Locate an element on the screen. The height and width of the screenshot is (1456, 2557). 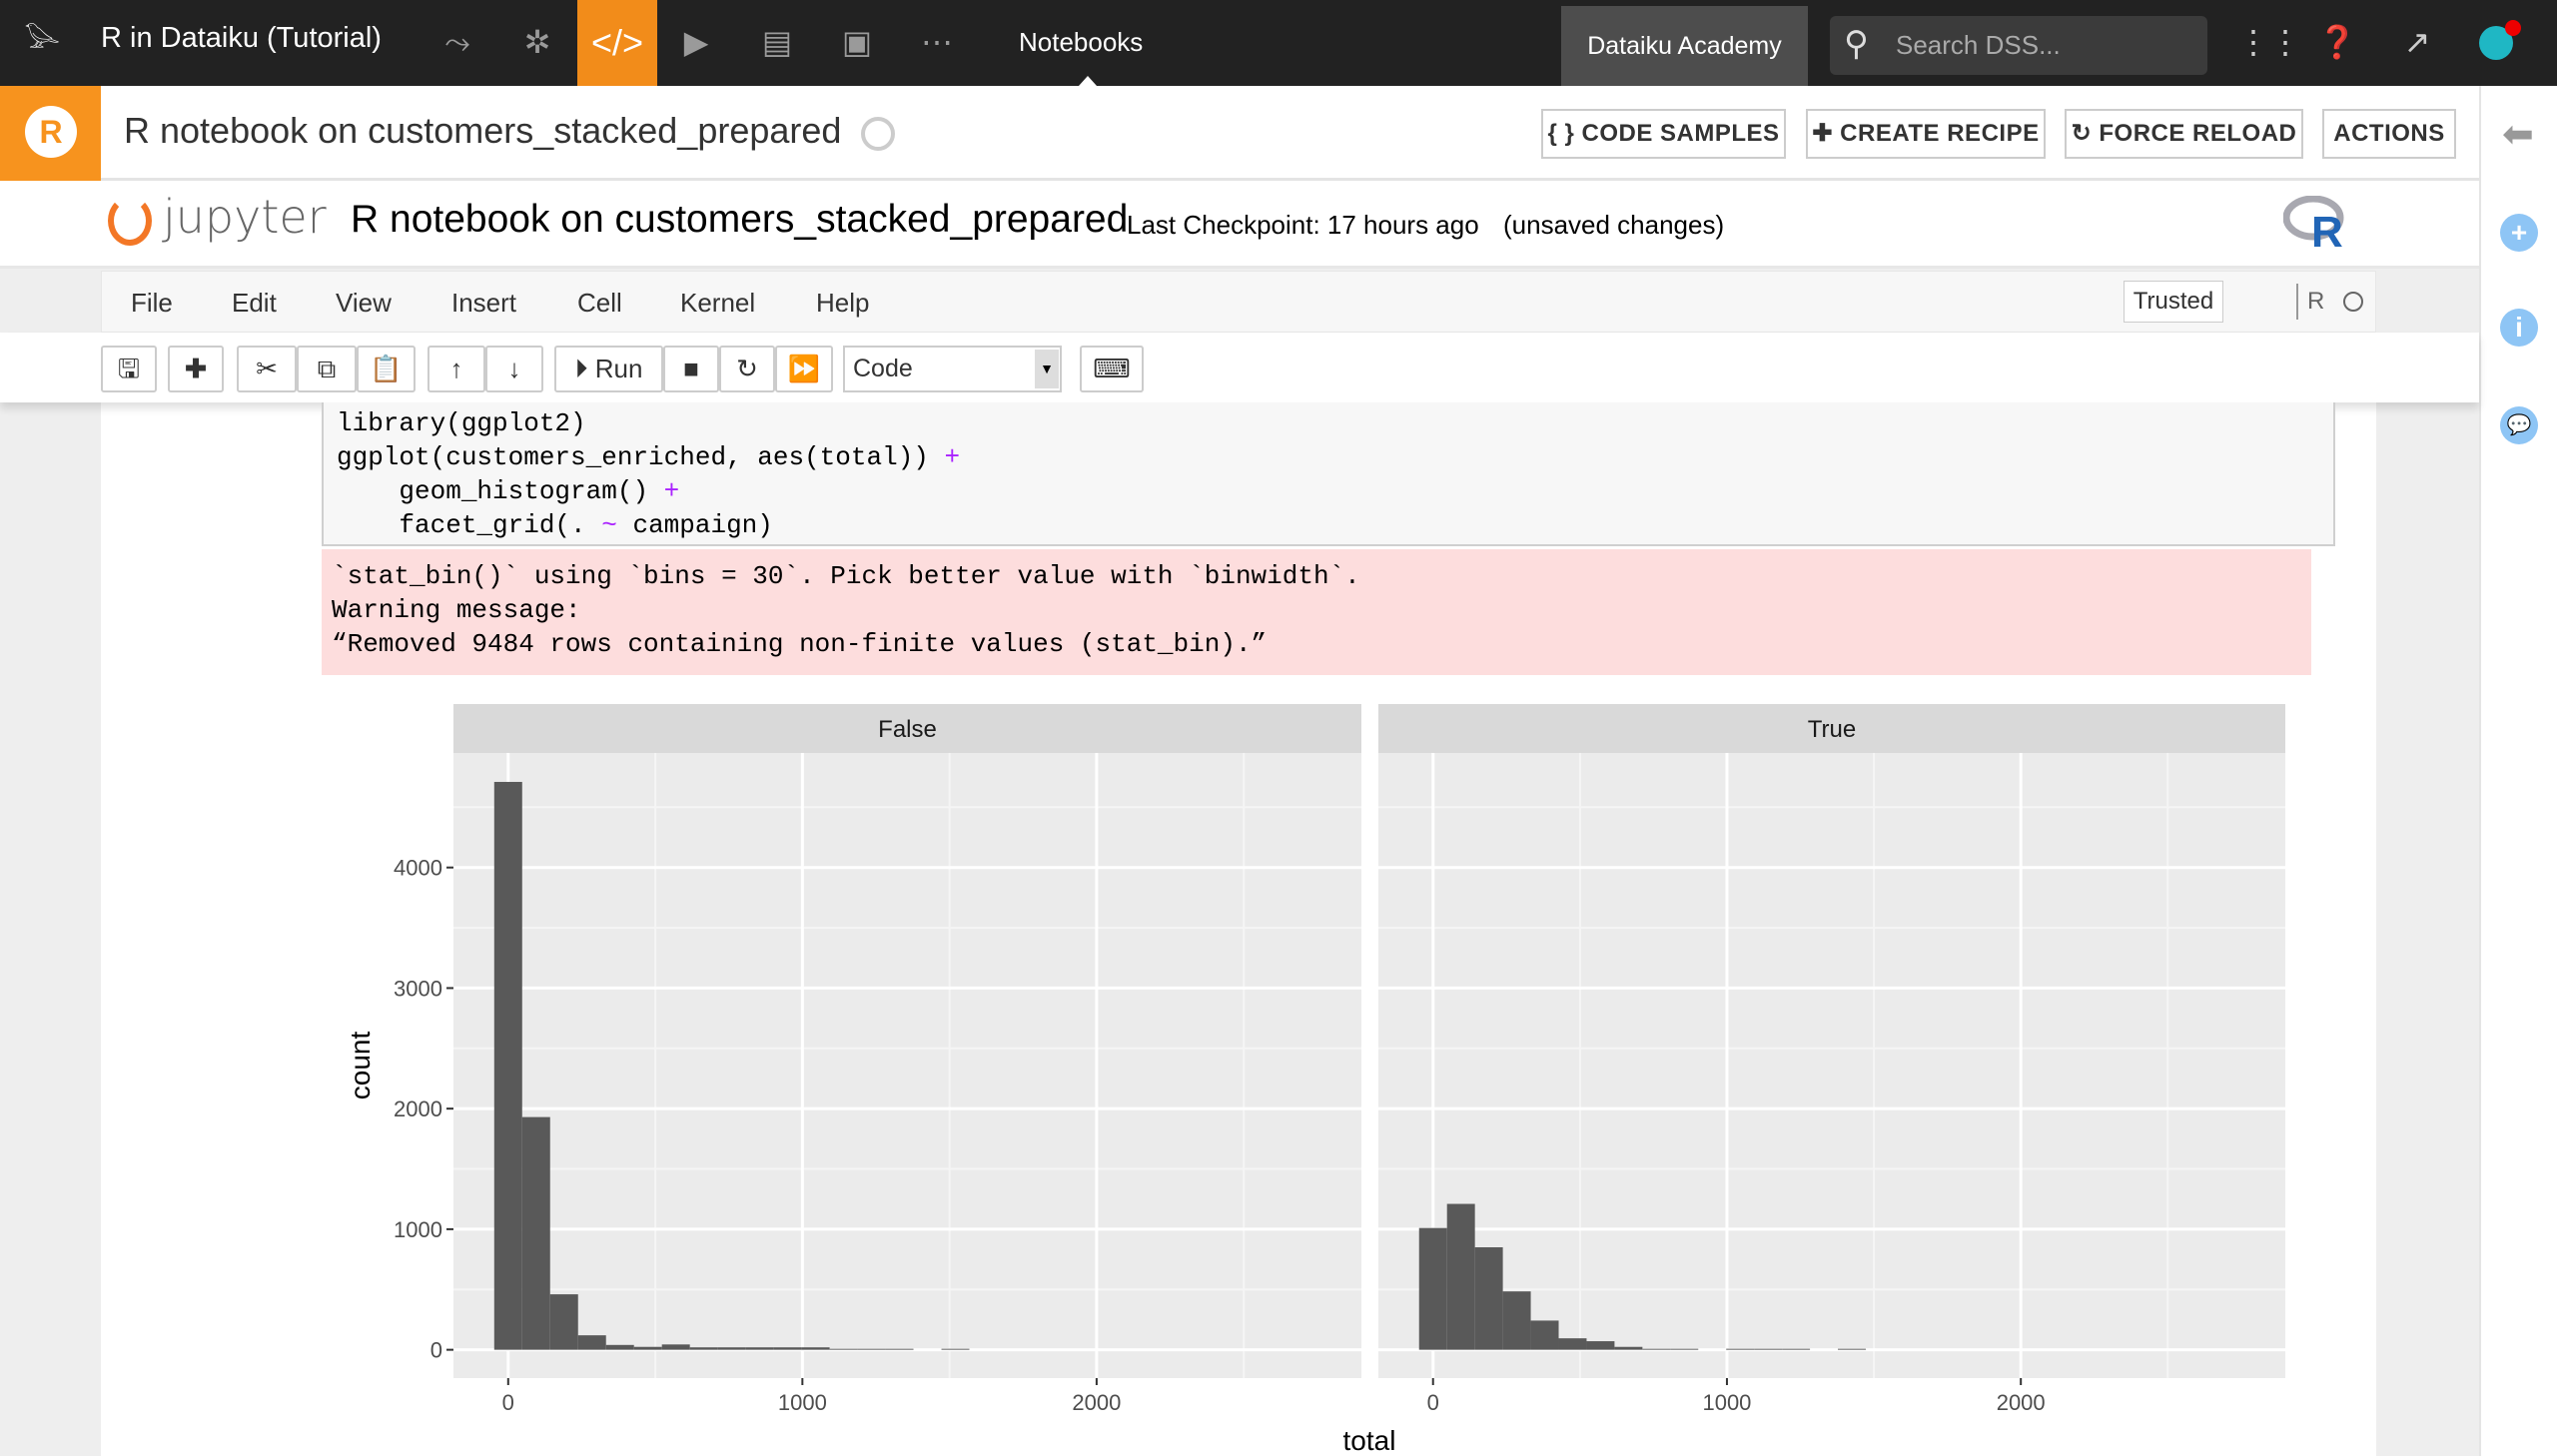
menu-help: Help is located at coordinates (842, 304).